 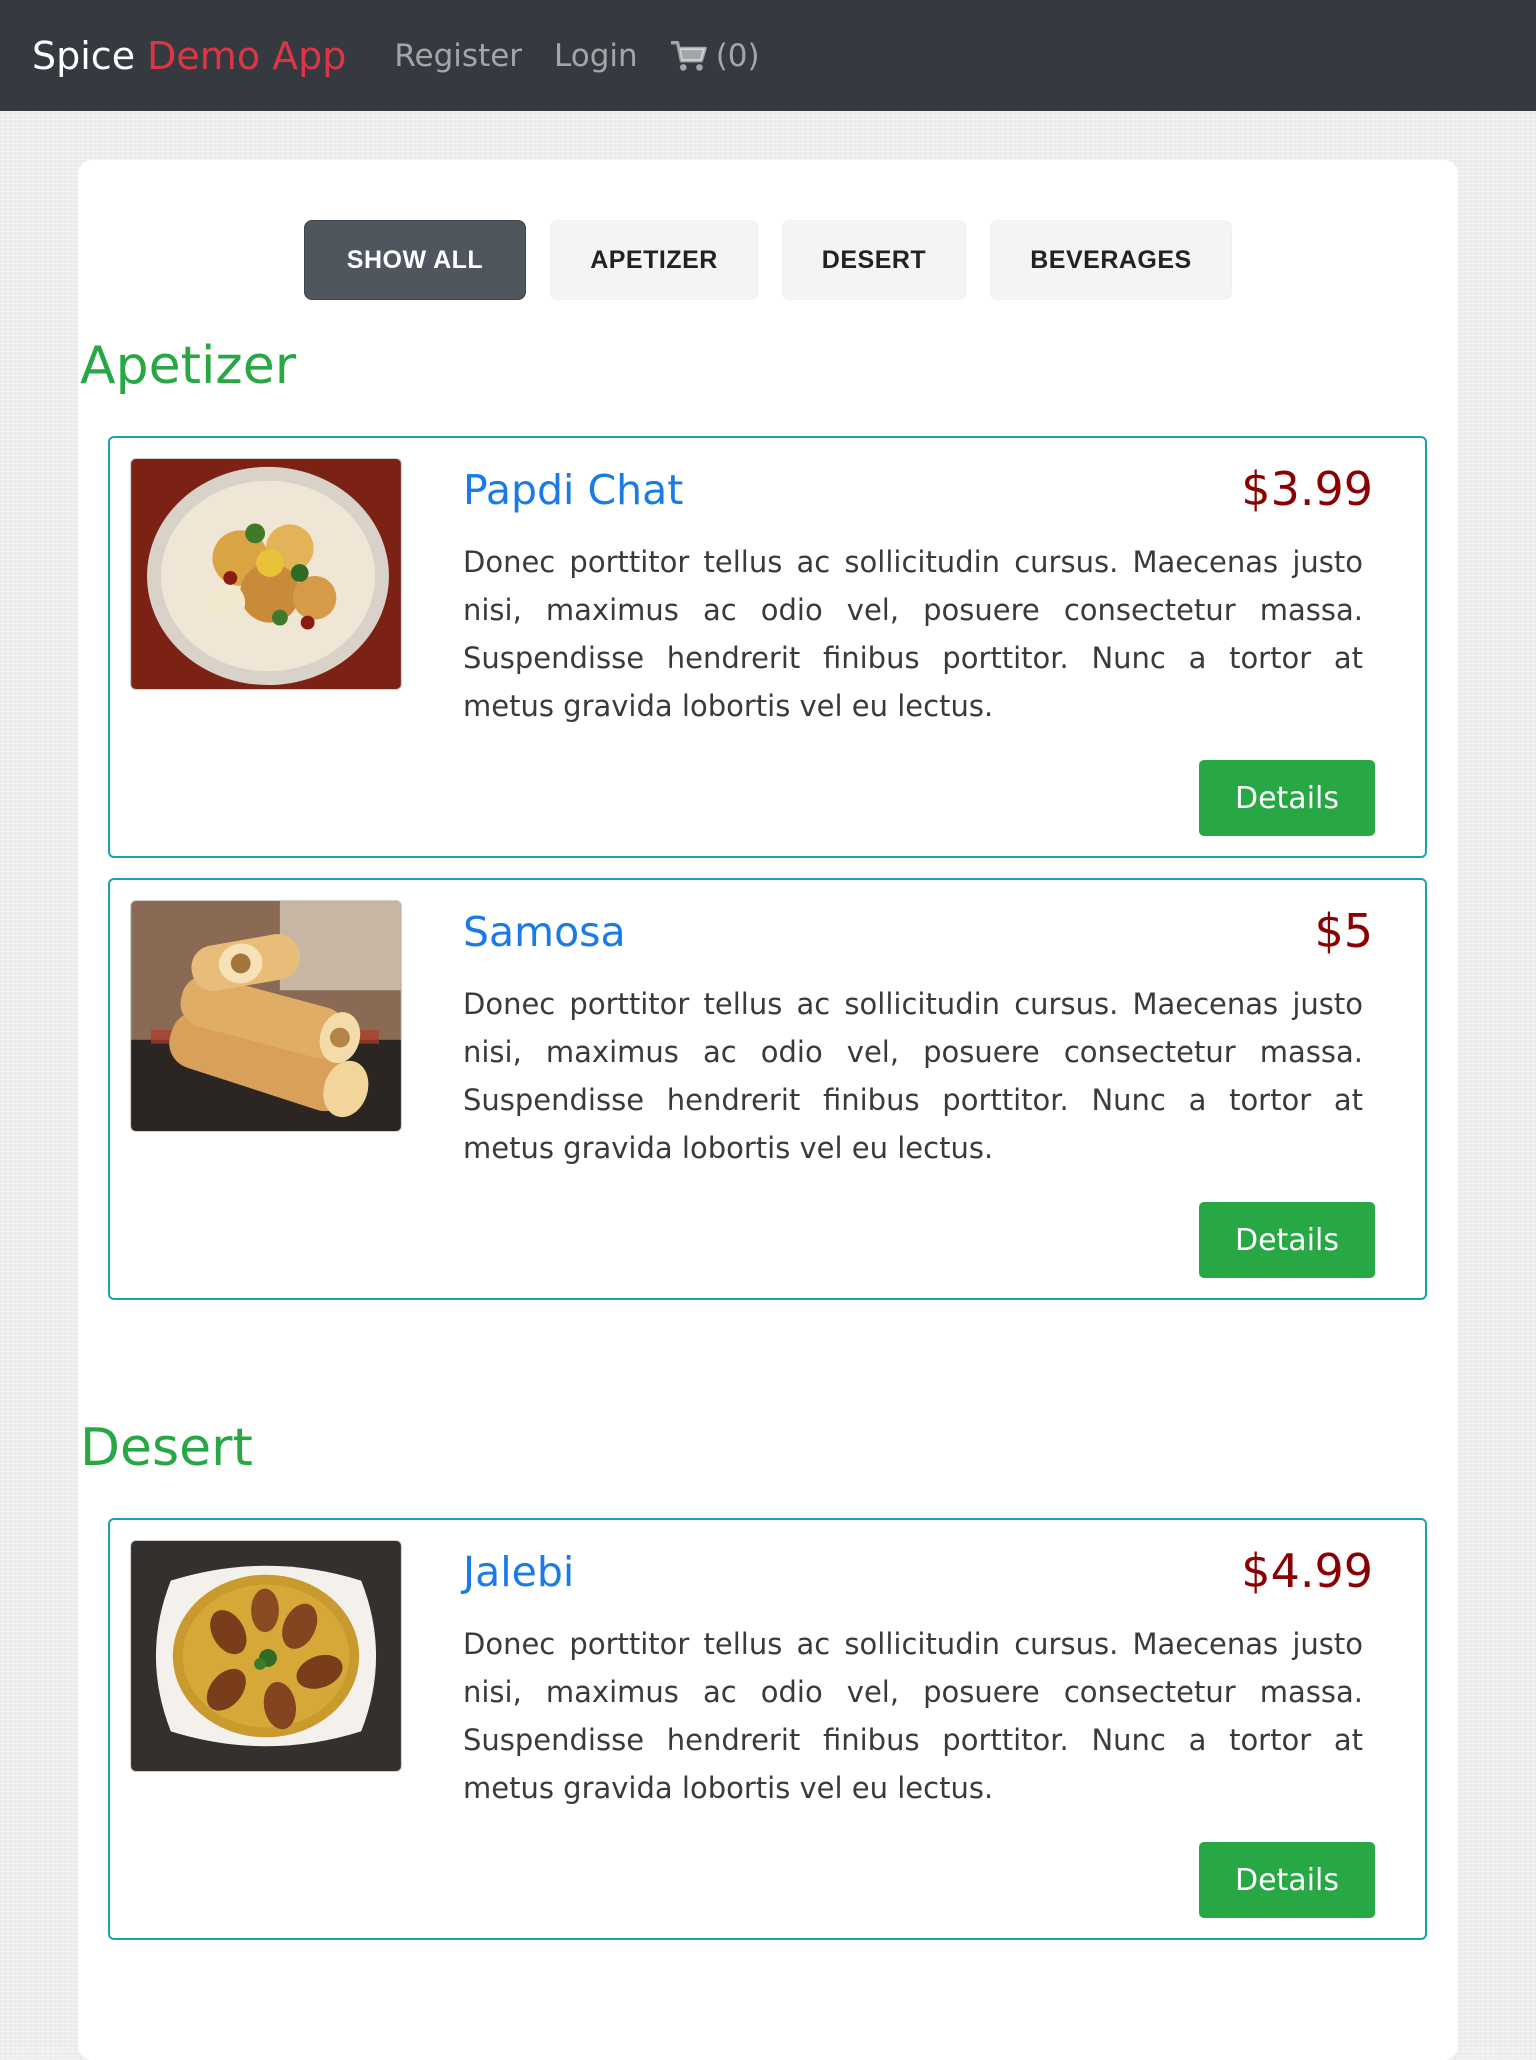 What do you see at coordinates (1111, 260) in the screenshot?
I see `filter-beverages-button: BEVERAGES` at bounding box center [1111, 260].